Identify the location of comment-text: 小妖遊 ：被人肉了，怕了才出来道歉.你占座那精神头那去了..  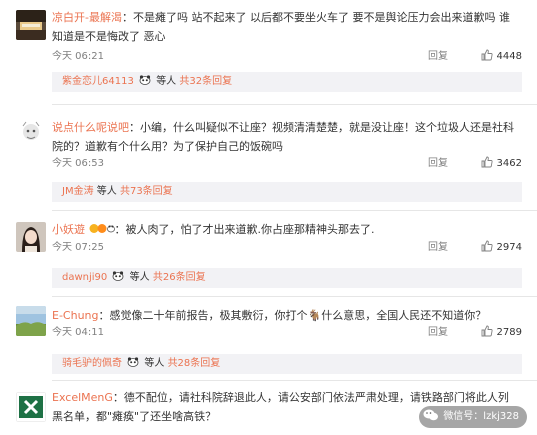
(285, 229).